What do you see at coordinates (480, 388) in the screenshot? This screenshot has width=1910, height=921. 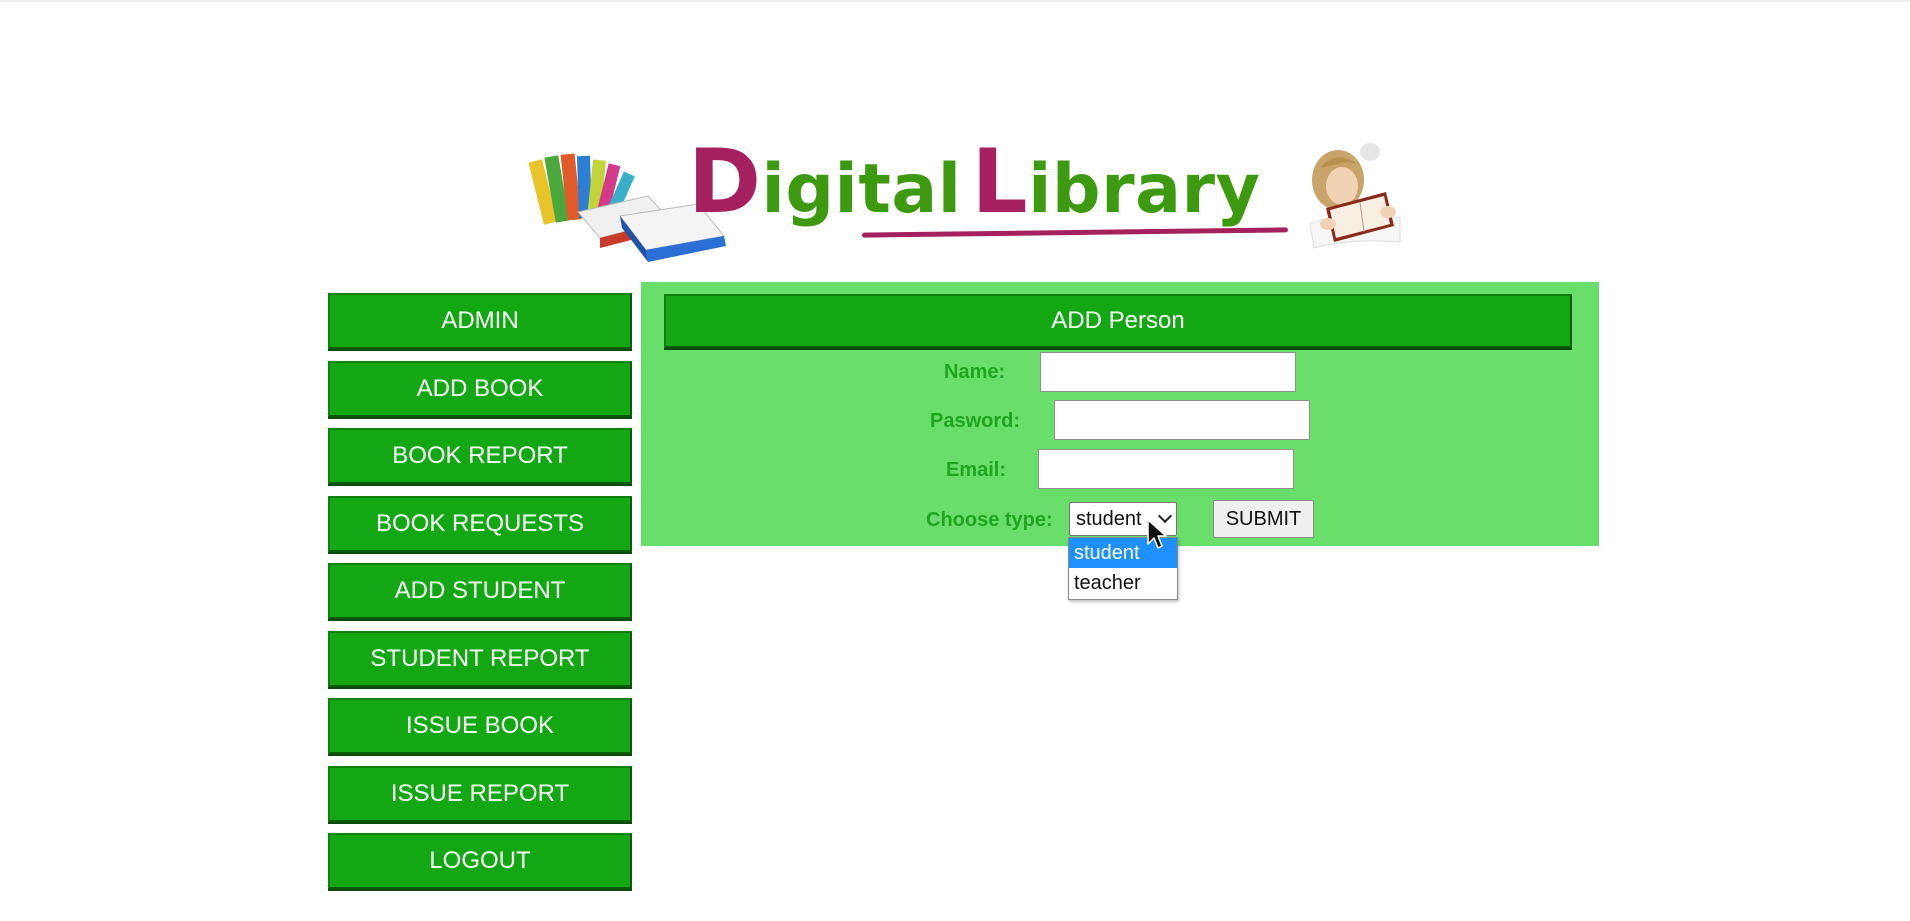 I see `sidebar-item-add-book: ADD BOOK` at bounding box center [480, 388].